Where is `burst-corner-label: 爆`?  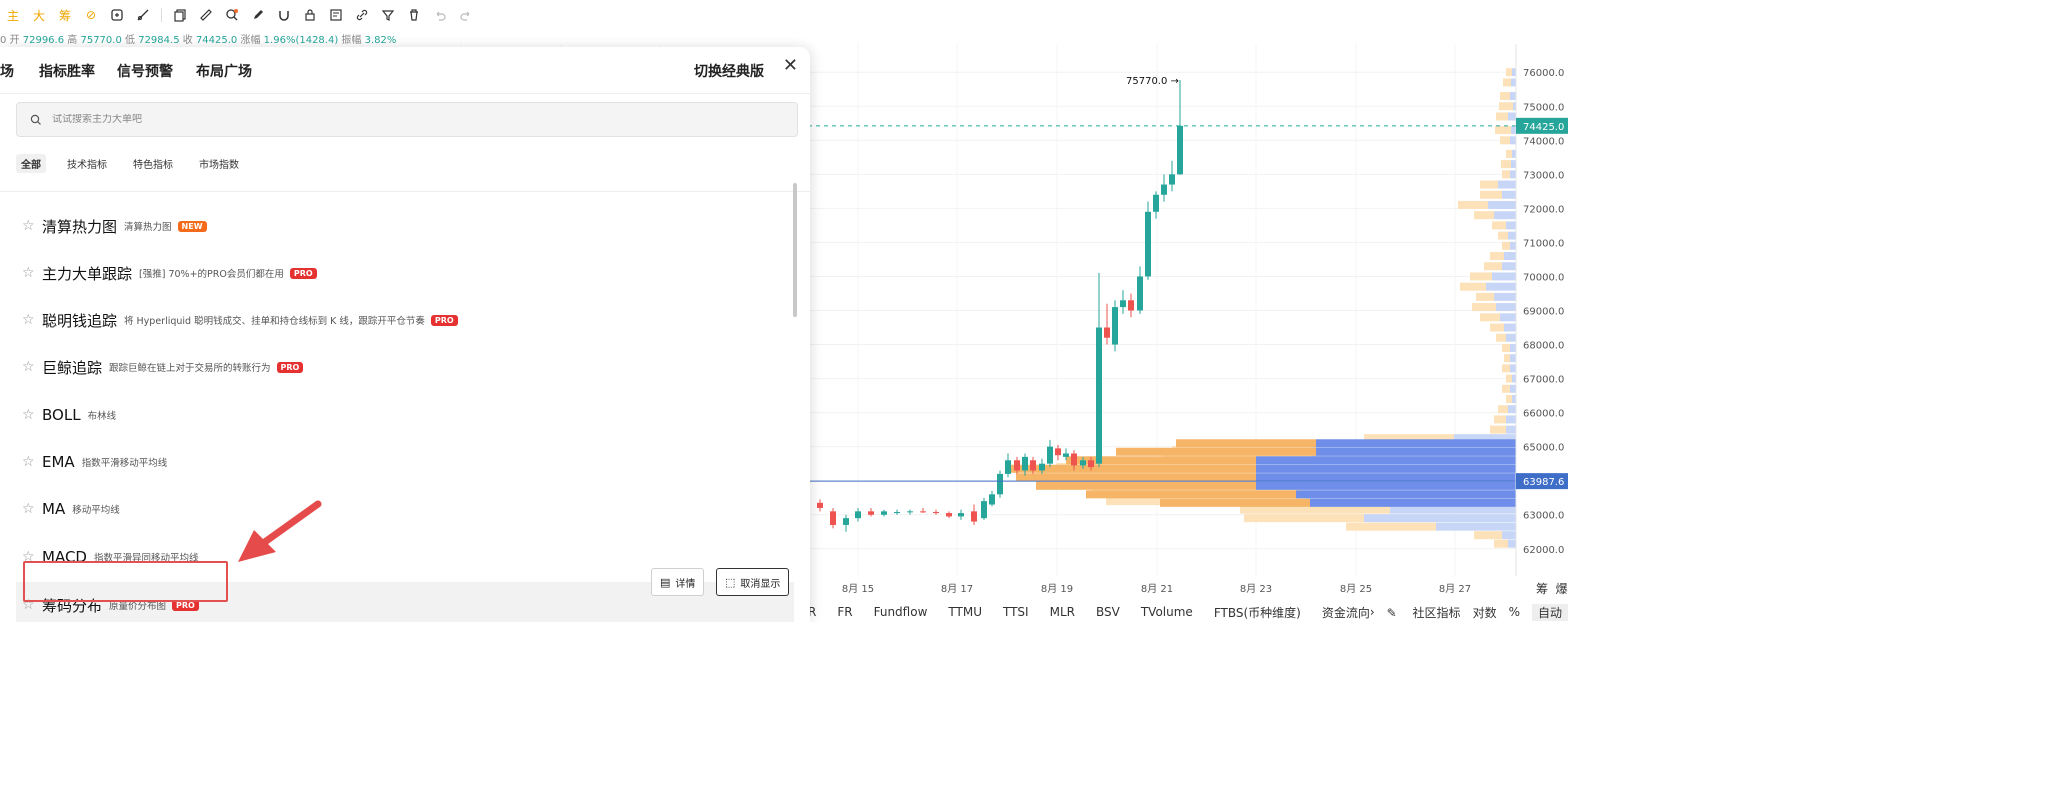
burst-corner-label: 爆 is located at coordinates (1562, 589).